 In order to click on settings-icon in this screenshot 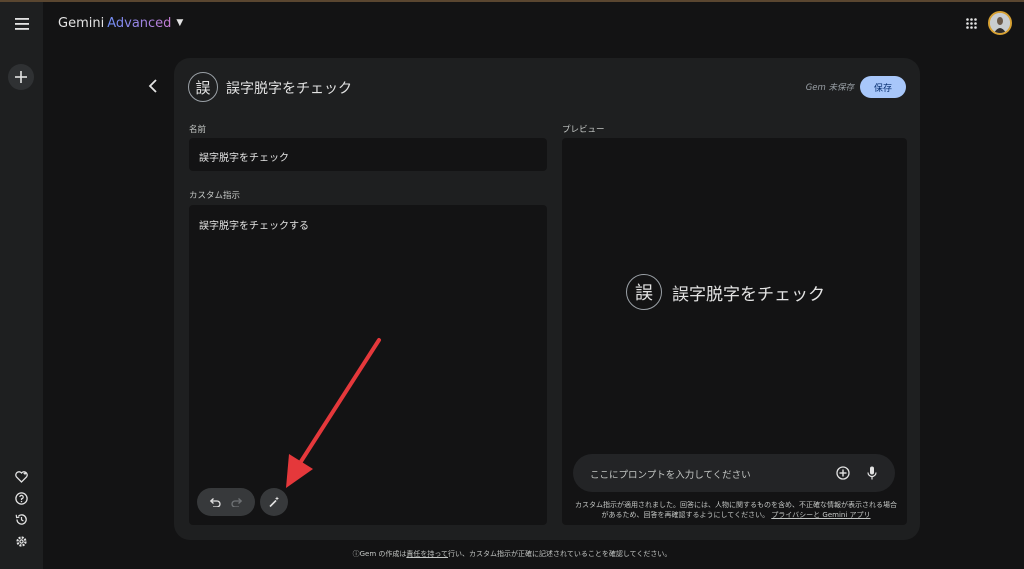, I will do `click(21, 541)`.